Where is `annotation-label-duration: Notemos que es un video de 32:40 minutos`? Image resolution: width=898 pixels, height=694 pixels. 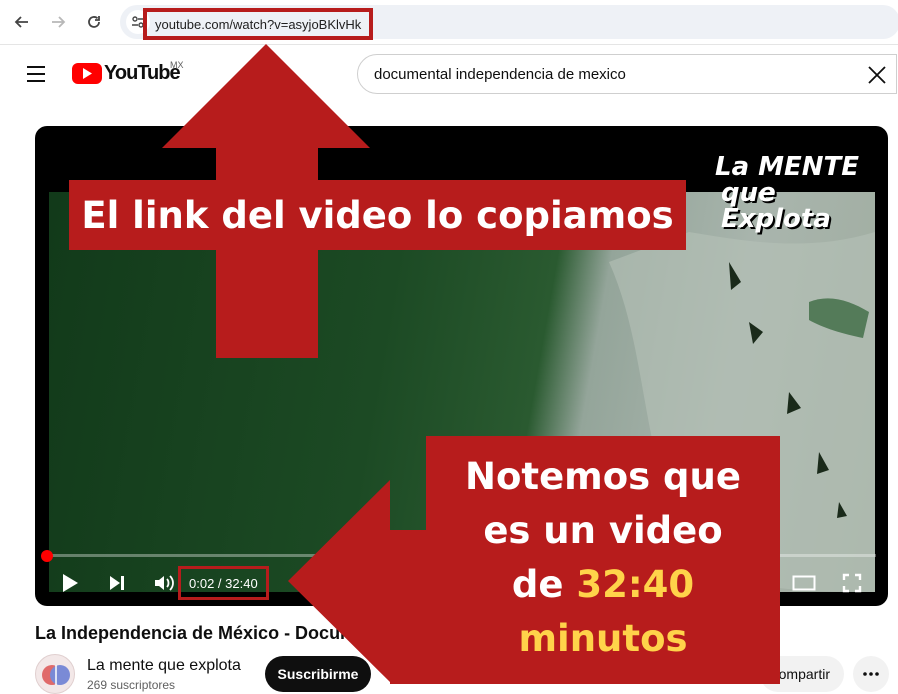
annotation-label-duration: Notemos que es un video de 32:40 minutos is located at coordinates (603, 560).